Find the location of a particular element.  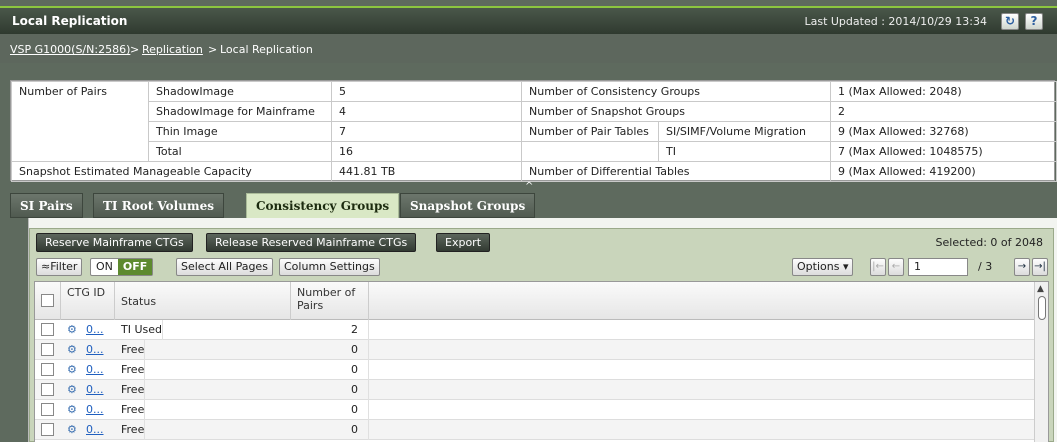

filter-toggle: ON OFF is located at coordinates (122, 267).